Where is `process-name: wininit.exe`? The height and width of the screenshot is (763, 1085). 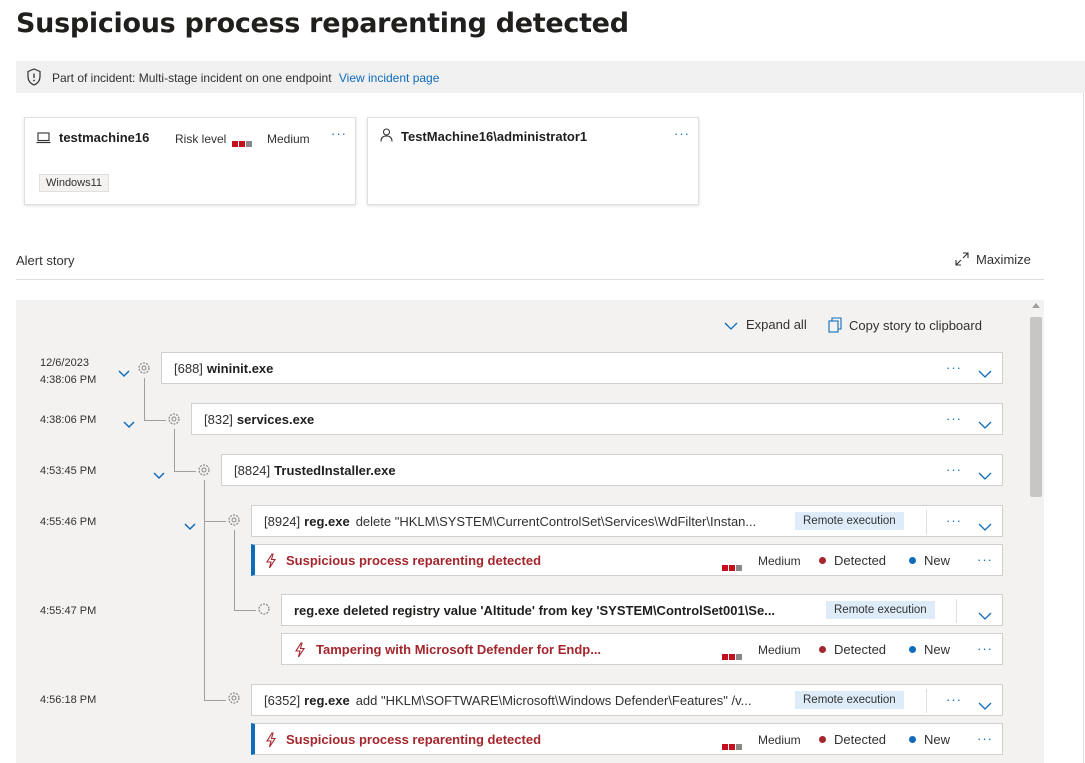 process-name: wininit.exe is located at coordinates (240, 368).